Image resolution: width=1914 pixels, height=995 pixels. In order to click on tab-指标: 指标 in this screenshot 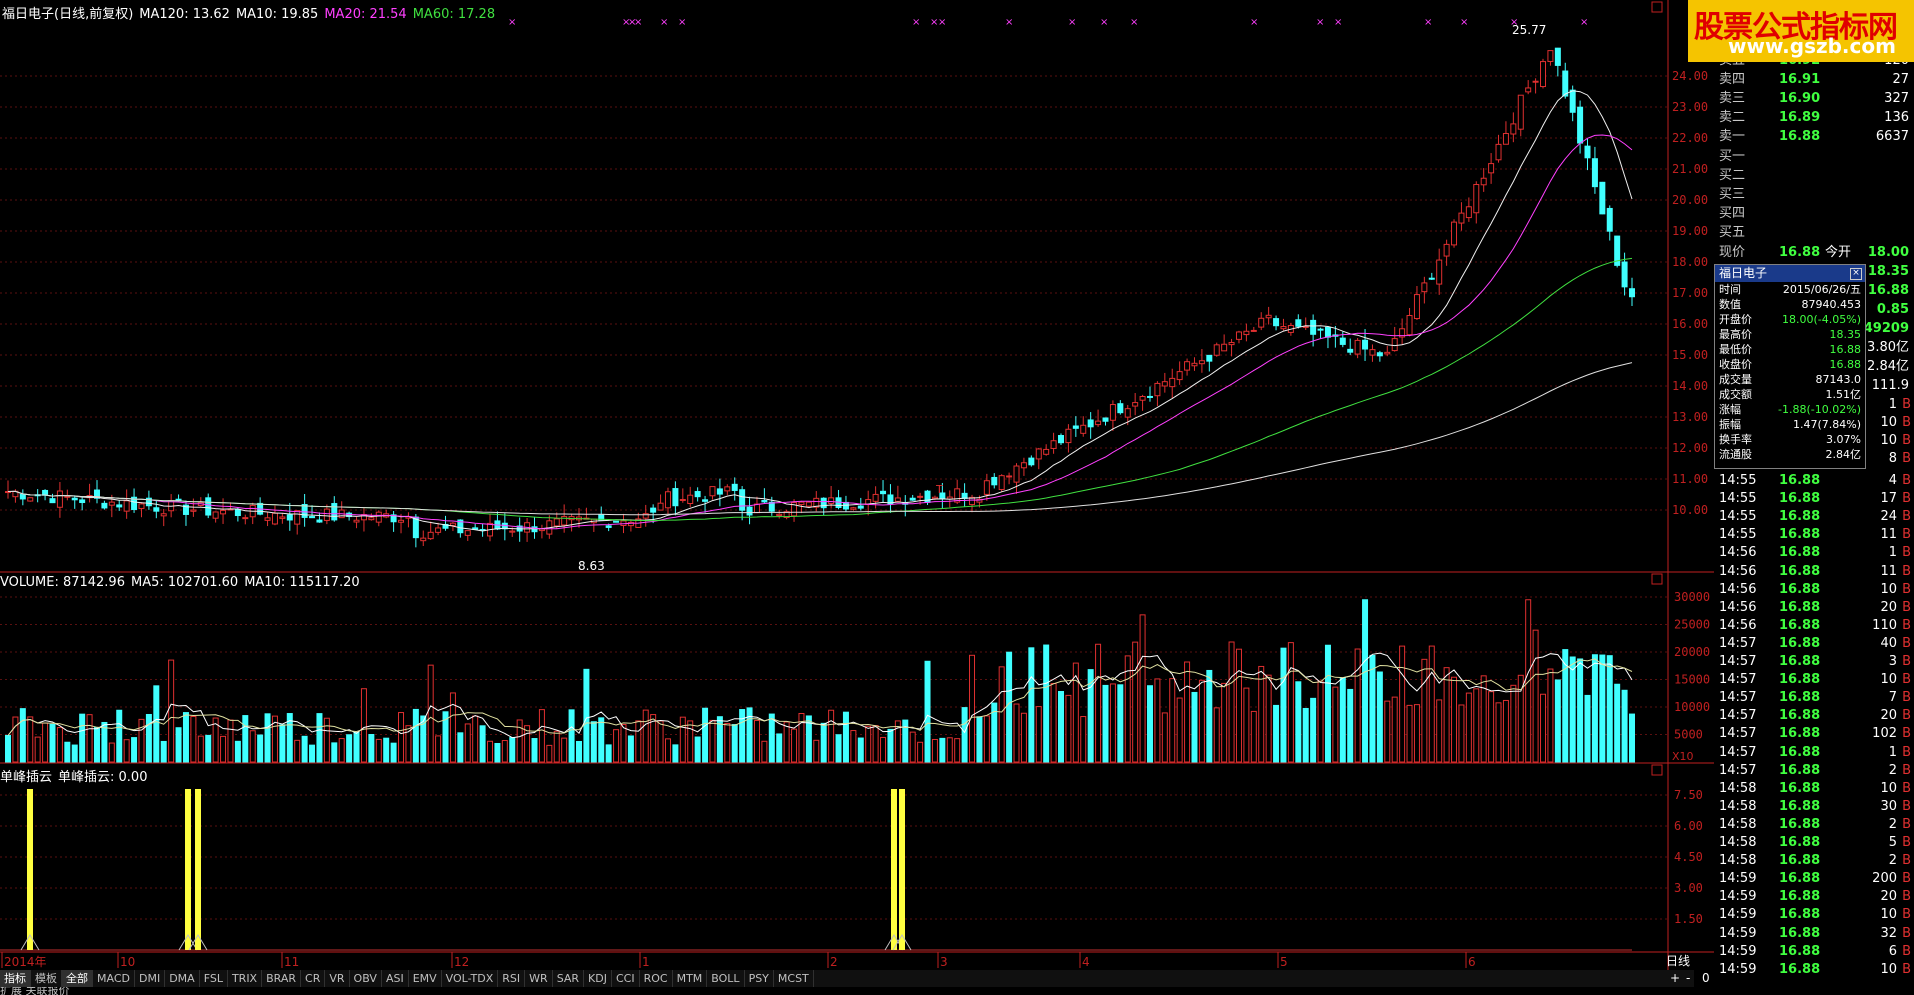, I will do `click(15, 978)`.